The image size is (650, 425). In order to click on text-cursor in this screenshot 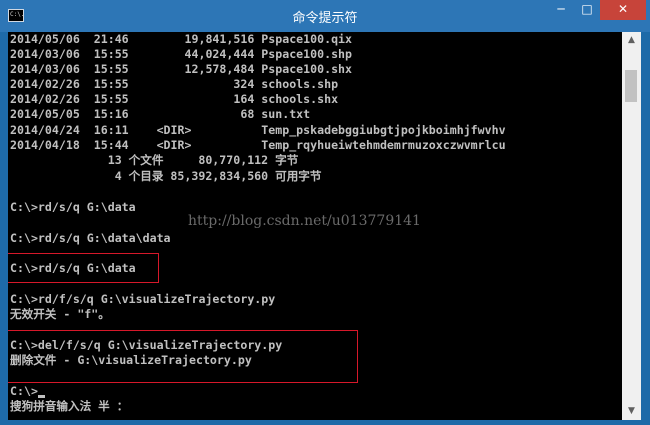, I will do `click(41, 396)`.